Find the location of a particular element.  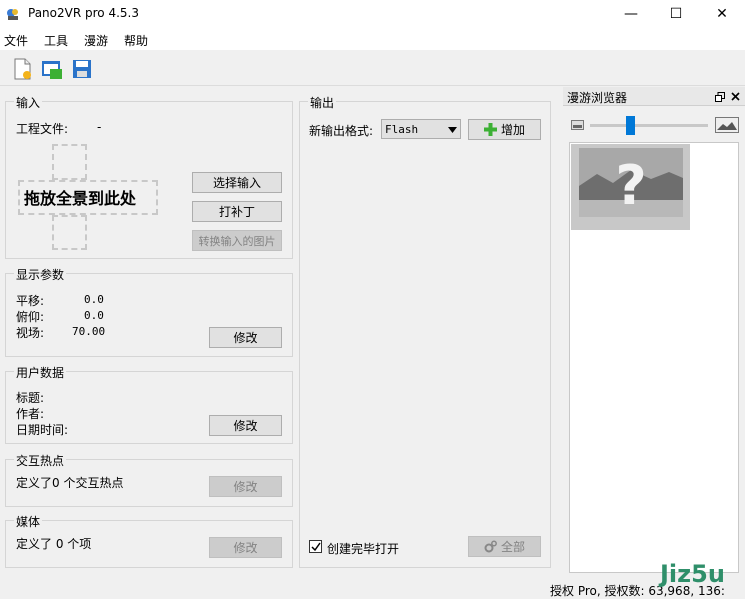

window-title: Pano2VR pro 4.5.3 is located at coordinates (83, 13).